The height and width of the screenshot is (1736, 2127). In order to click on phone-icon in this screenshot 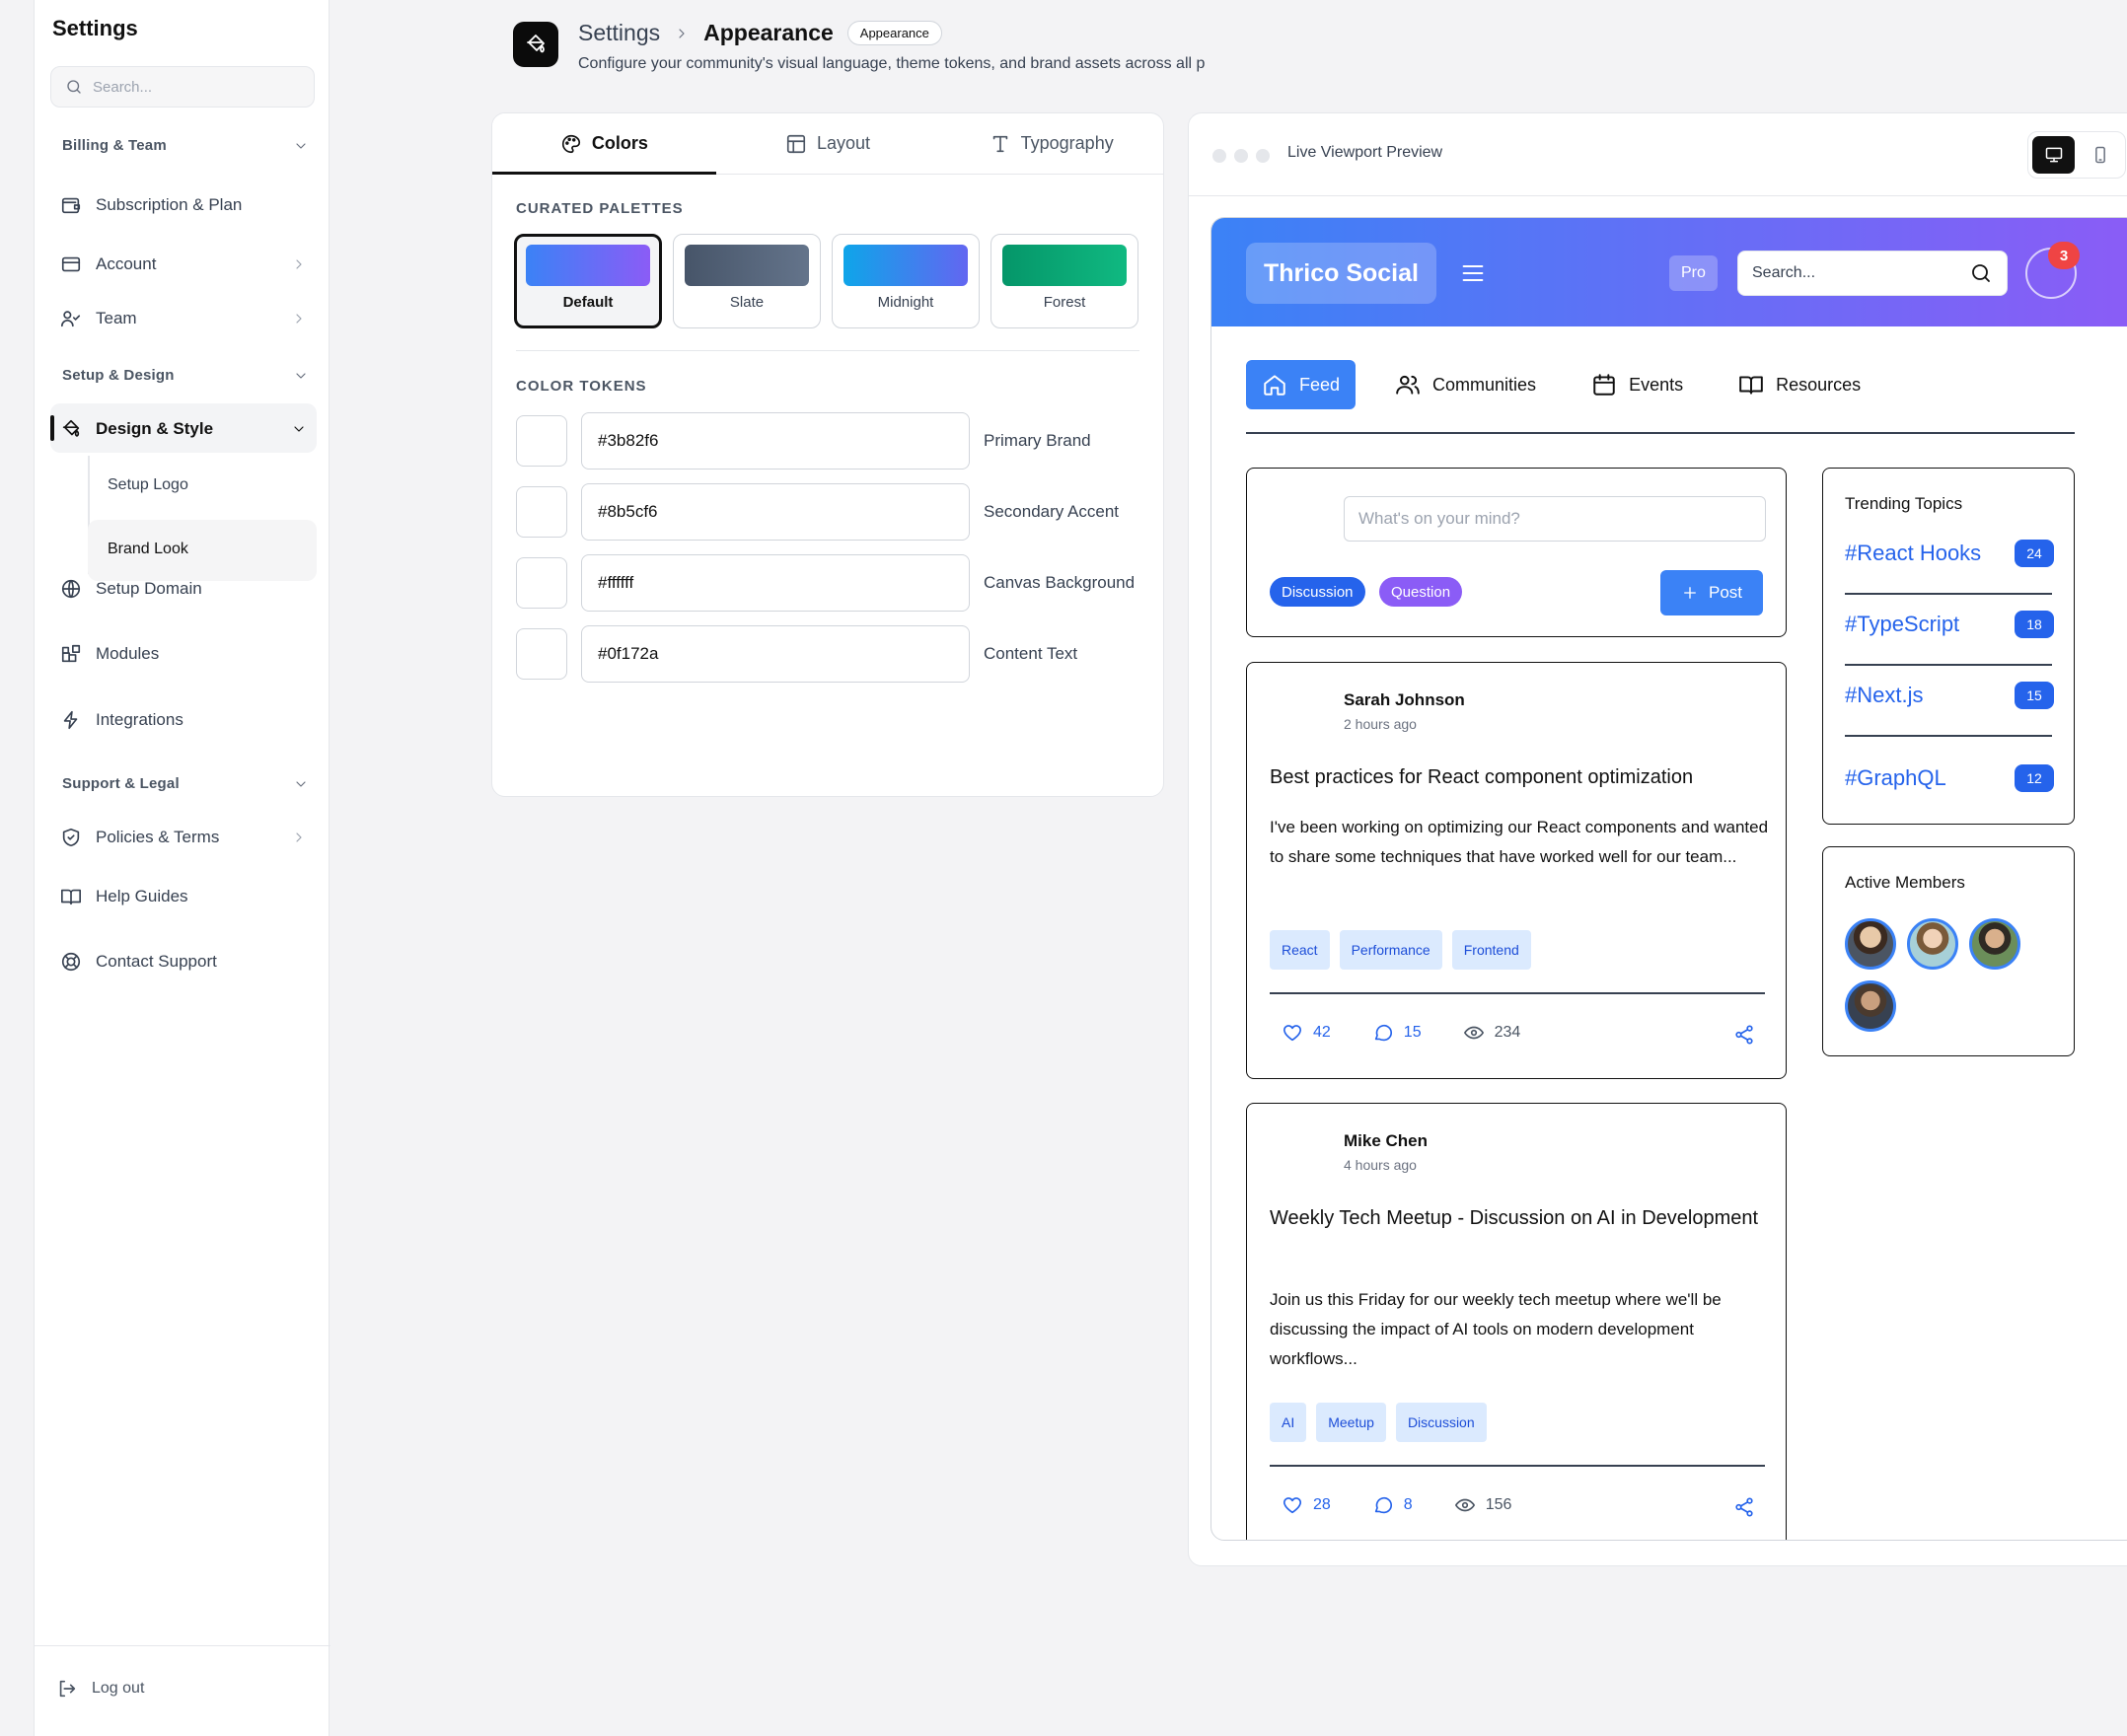, I will do `click(2100, 155)`.